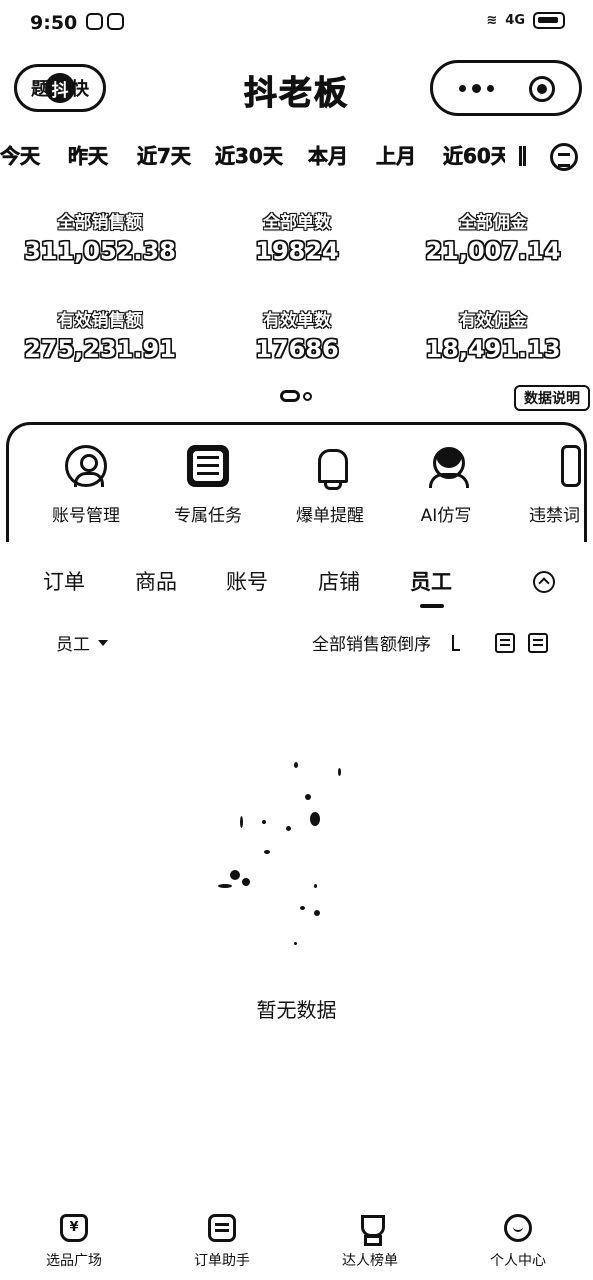 This screenshot has height=1280, width=593. I want to click on user-icon, so click(86, 466).